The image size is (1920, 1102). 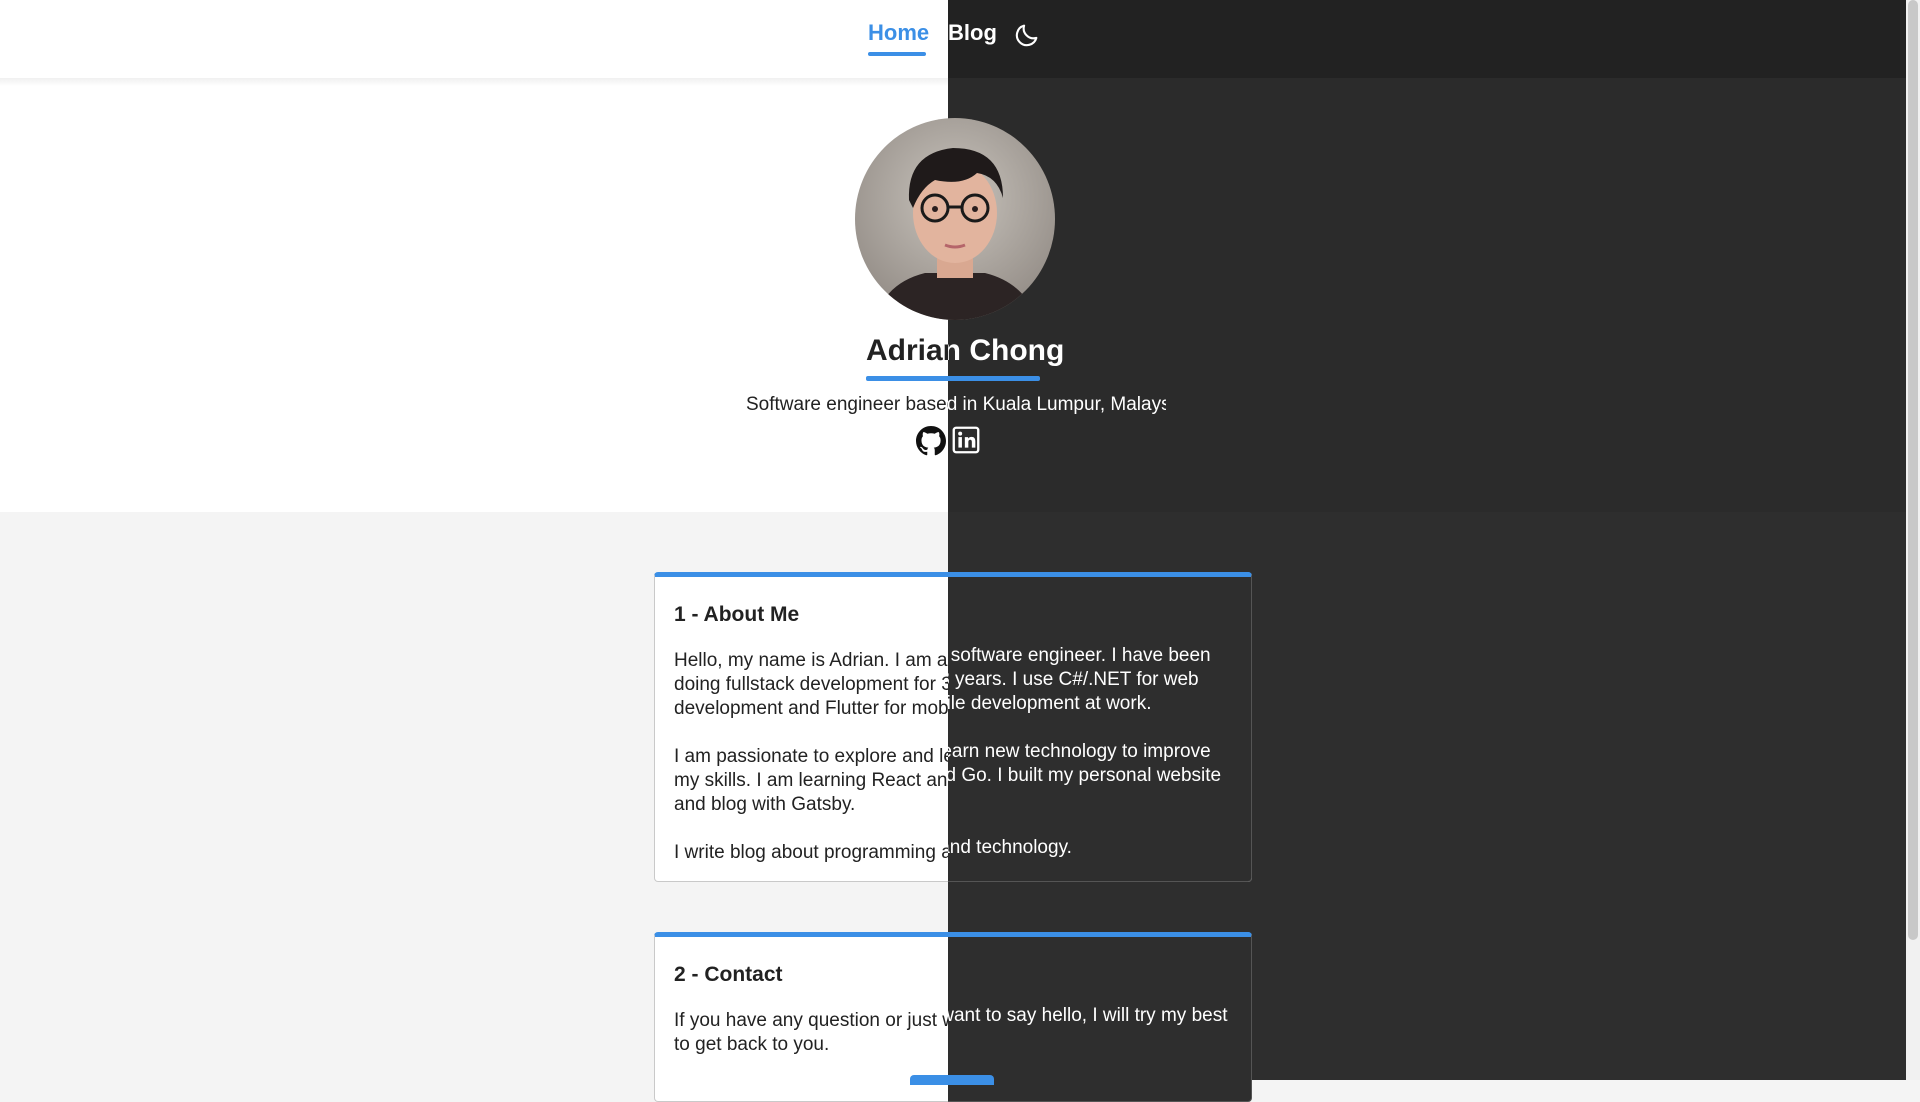 What do you see at coordinates (897, 54) in the screenshot?
I see `nav-home-active-indicator` at bounding box center [897, 54].